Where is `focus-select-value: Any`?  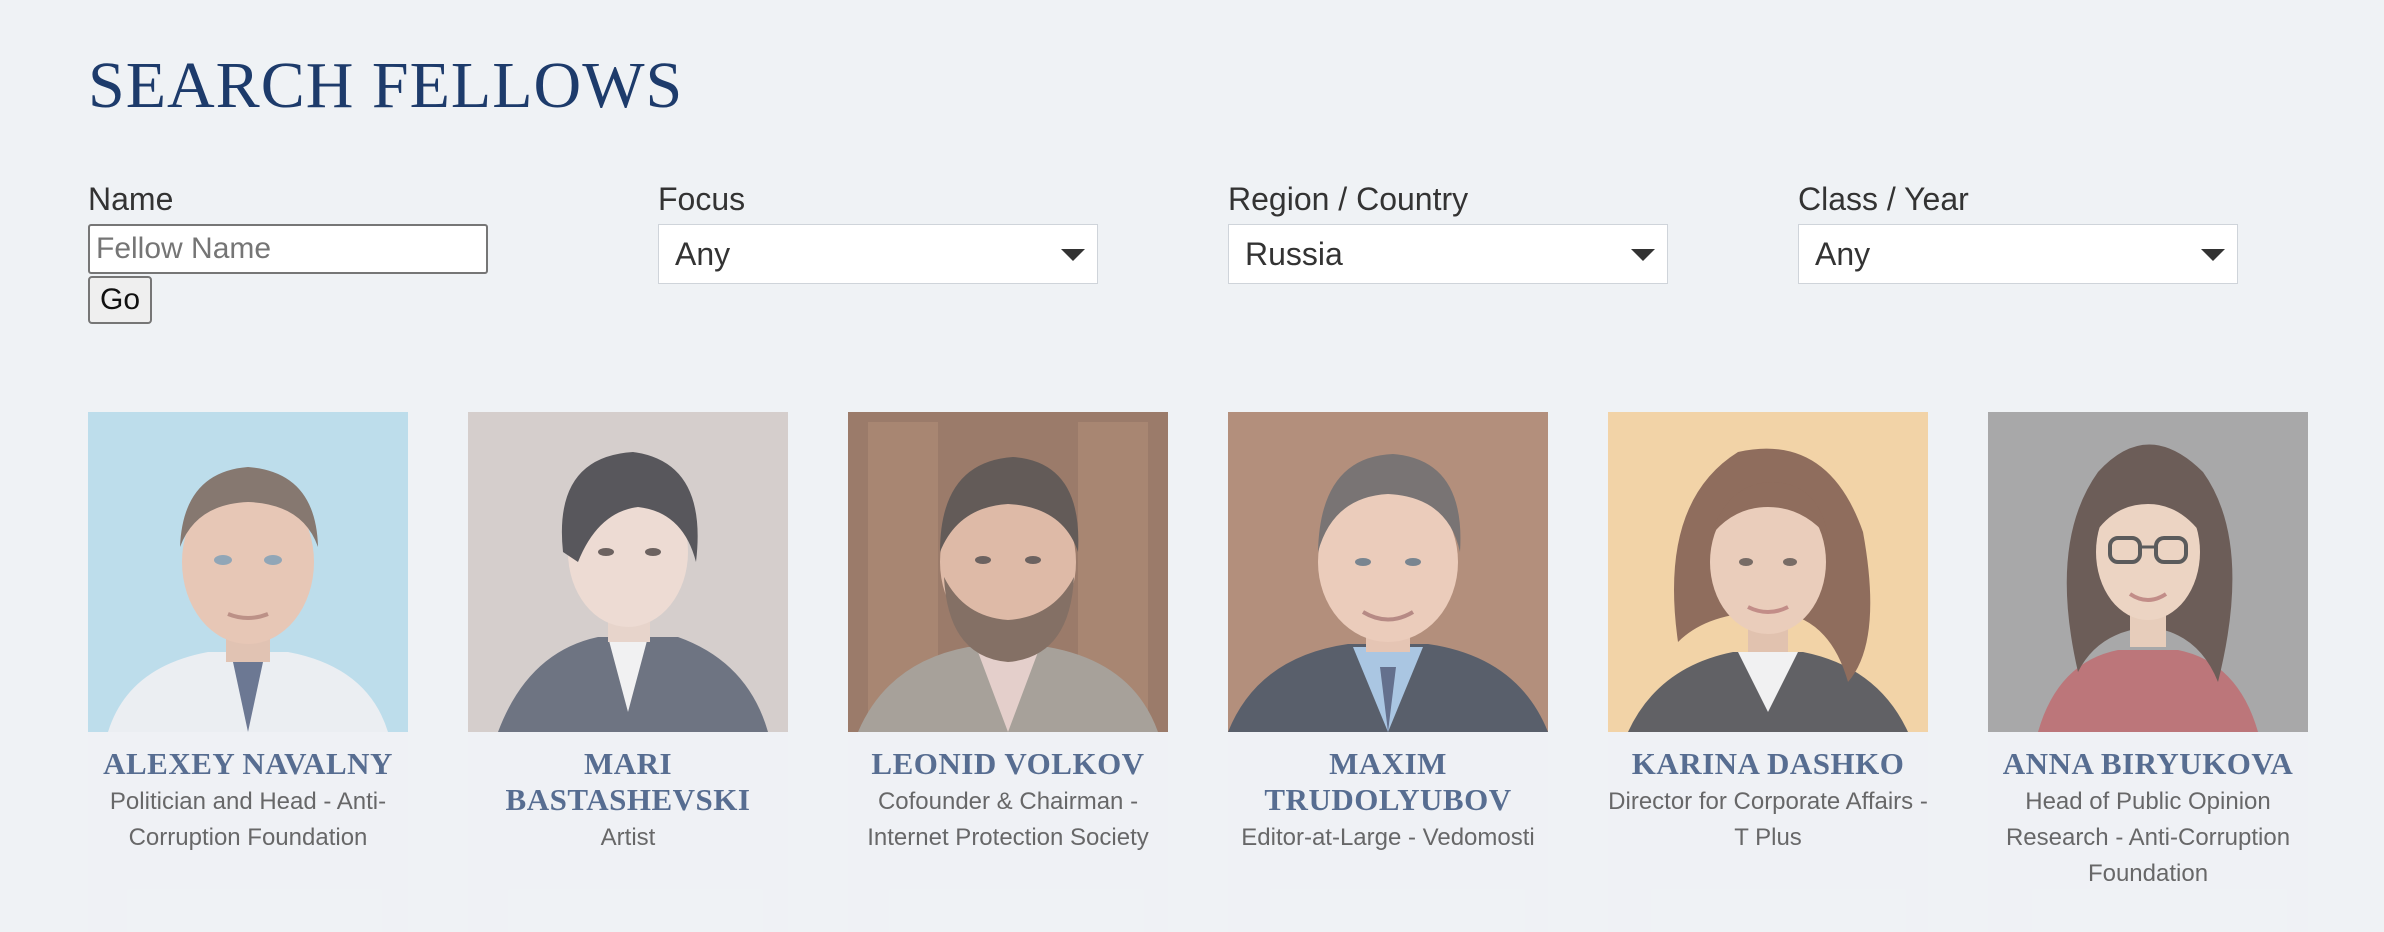 focus-select-value: Any is located at coordinates (703, 254).